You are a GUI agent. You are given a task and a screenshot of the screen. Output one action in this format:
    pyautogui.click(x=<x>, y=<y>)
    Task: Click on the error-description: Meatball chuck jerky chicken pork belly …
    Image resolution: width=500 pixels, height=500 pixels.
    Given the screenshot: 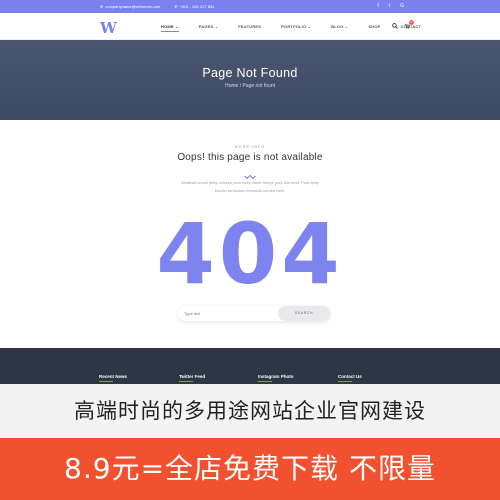 What is the action you would take?
    pyautogui.click(x=250, y=186)
    